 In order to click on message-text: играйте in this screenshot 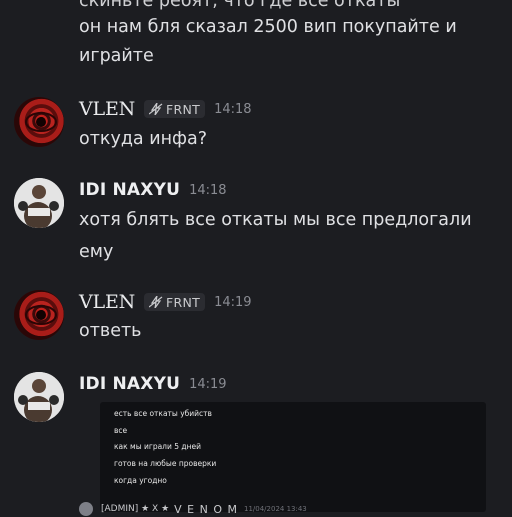, I will do `click(116, 56)`.